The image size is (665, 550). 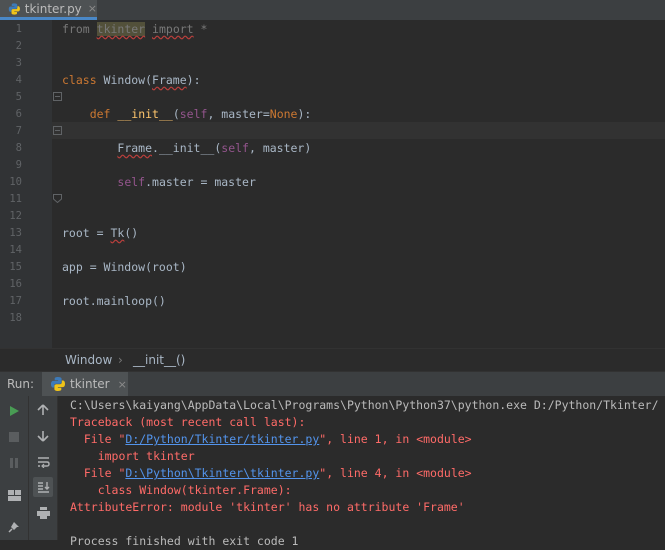 I want to click on breadcrumb-method: __init__(), so click(x=159, y=360).